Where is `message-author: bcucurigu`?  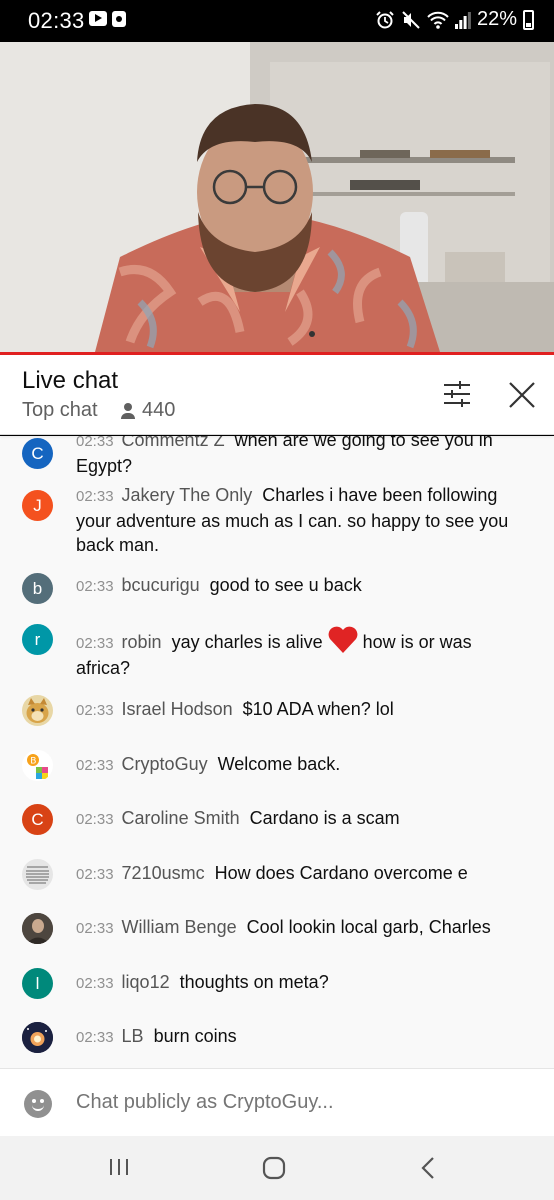 message-author: bcucurigu is located at coordinates (161, 585).